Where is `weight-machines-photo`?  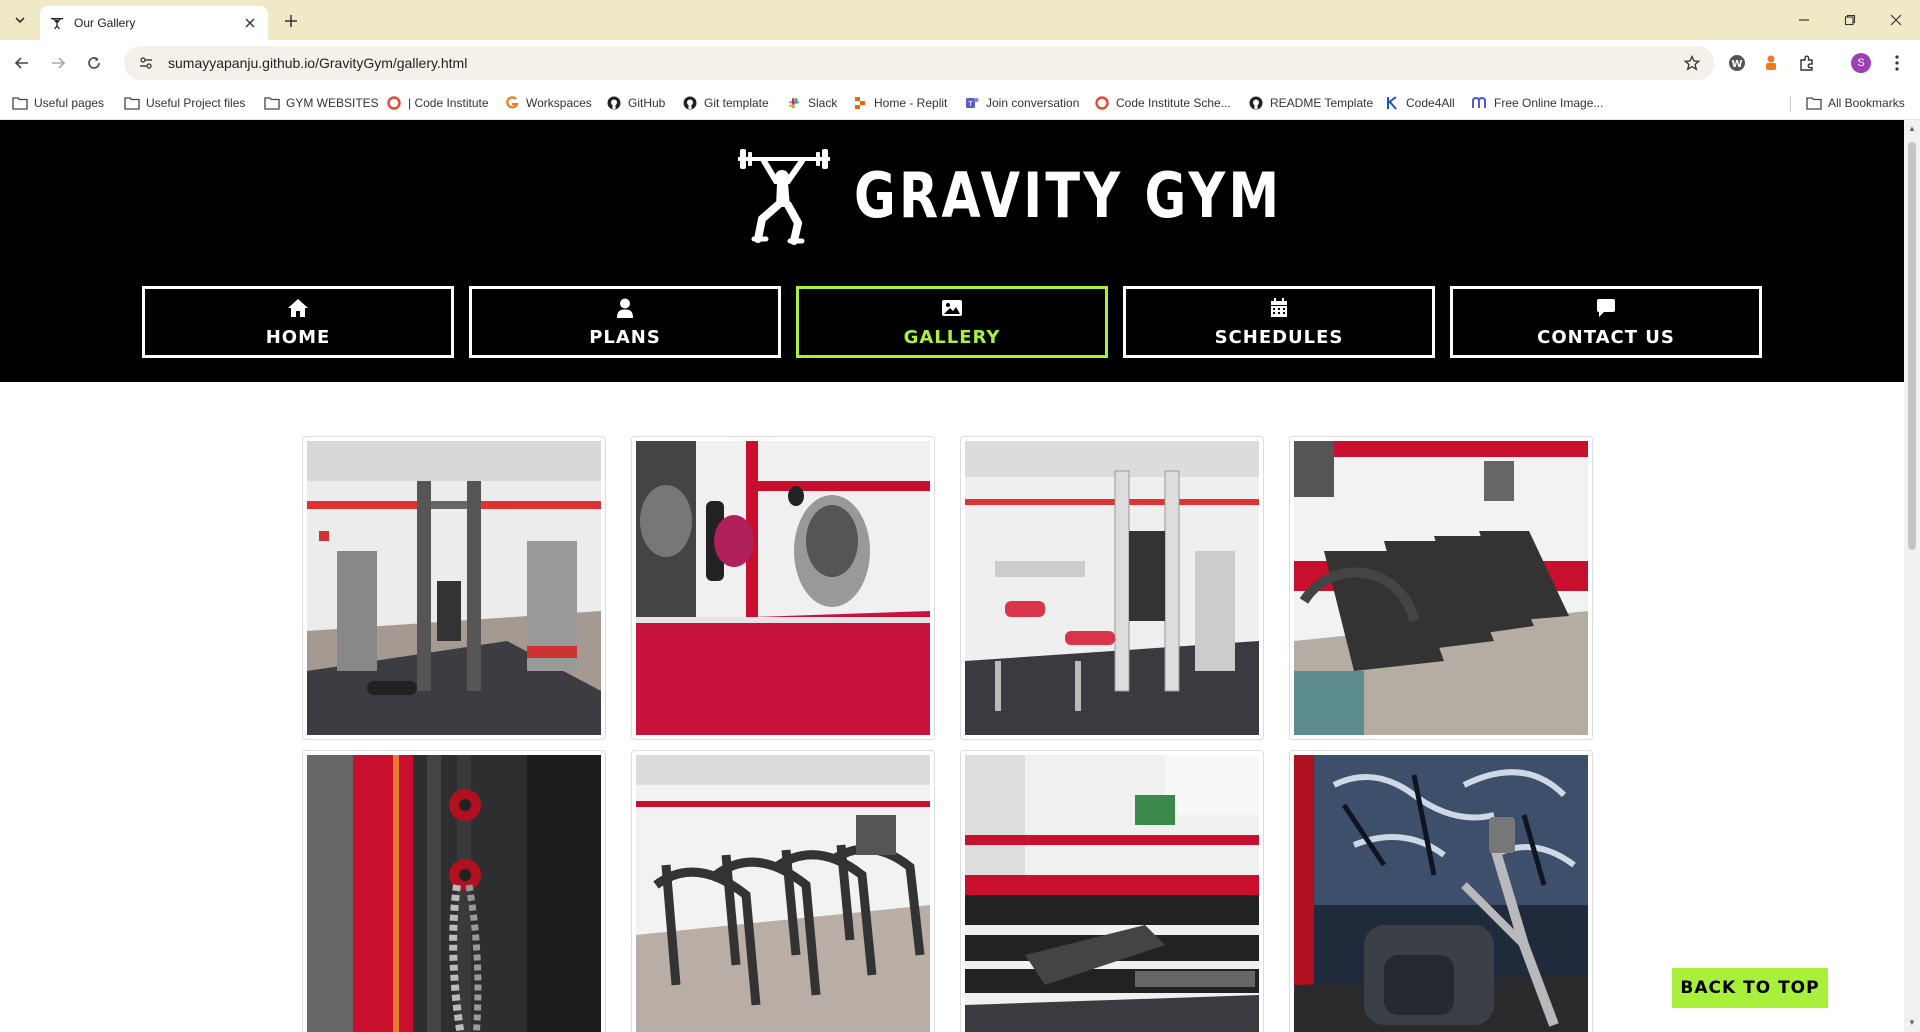 weight-machines-photo is located at coordinates (1112, 588).